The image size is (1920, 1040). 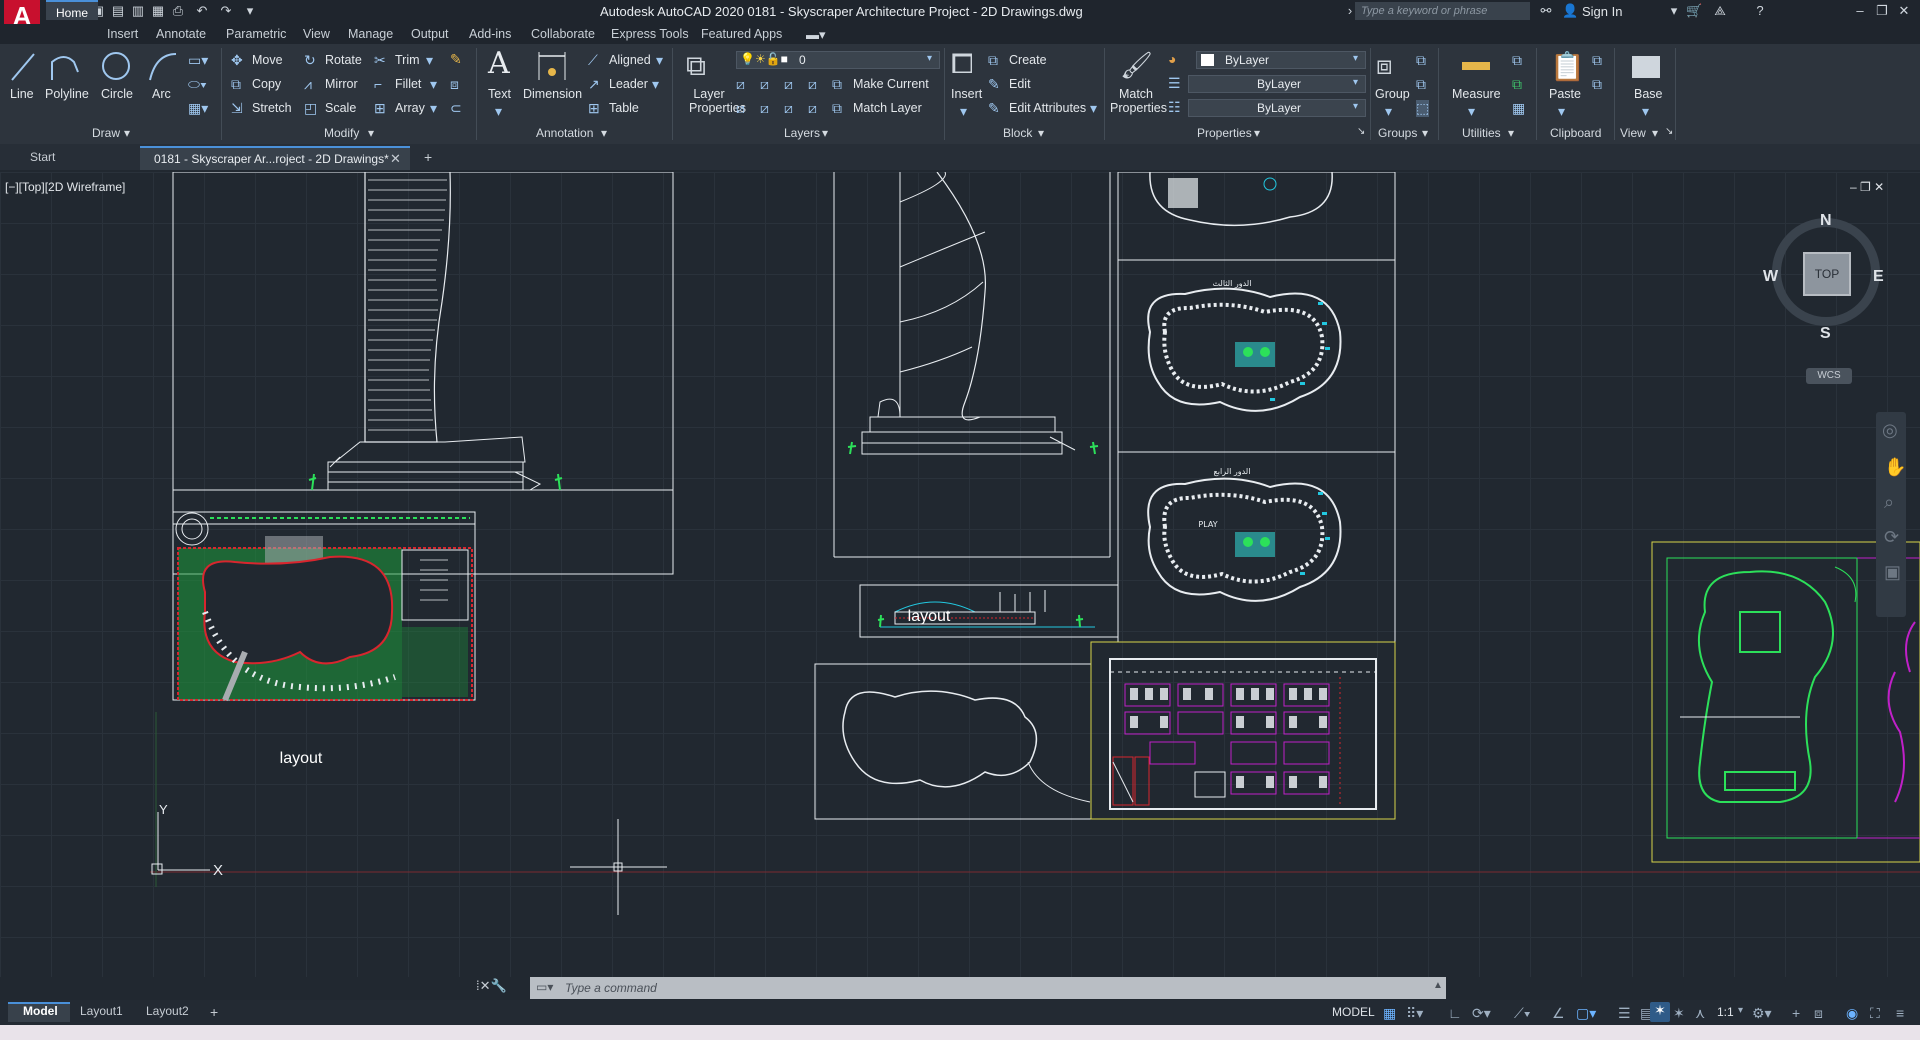 What do you see at coordinates (1257, 133) in the screenshot?
I see `properties-panel-expand-icon: ▾` at bounding box center [1257, 133].